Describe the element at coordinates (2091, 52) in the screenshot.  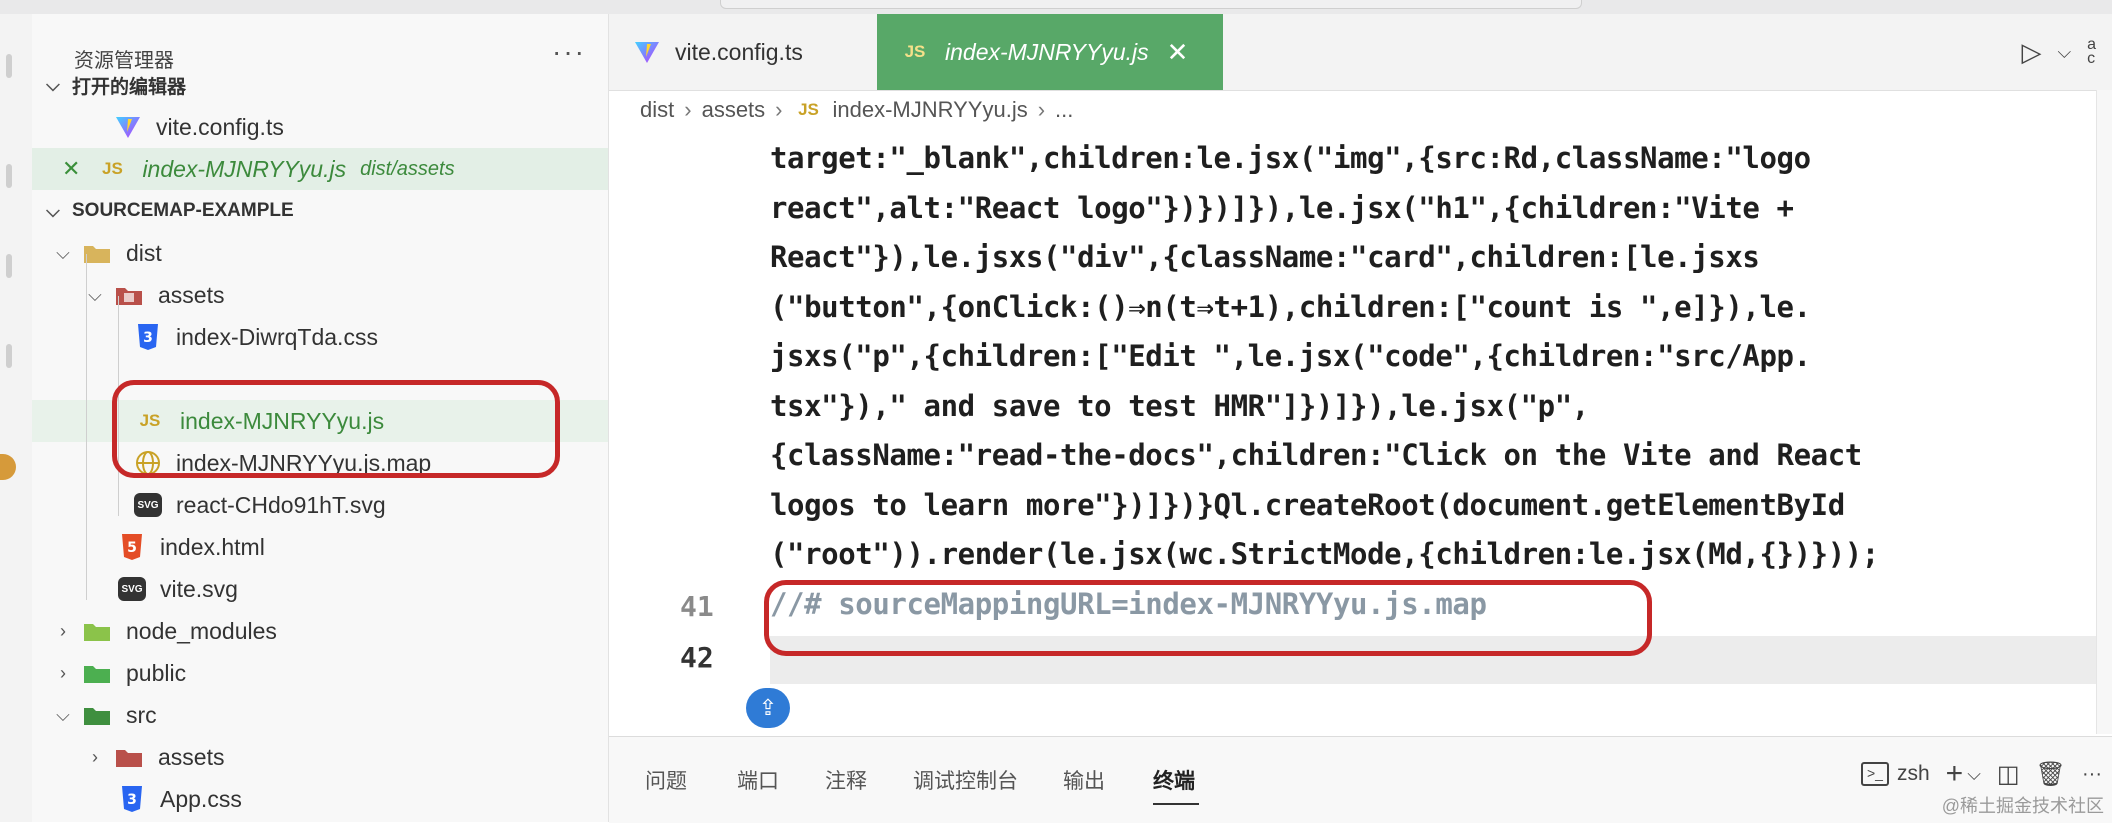
I see `word-wrap-icon: ac` at that location.